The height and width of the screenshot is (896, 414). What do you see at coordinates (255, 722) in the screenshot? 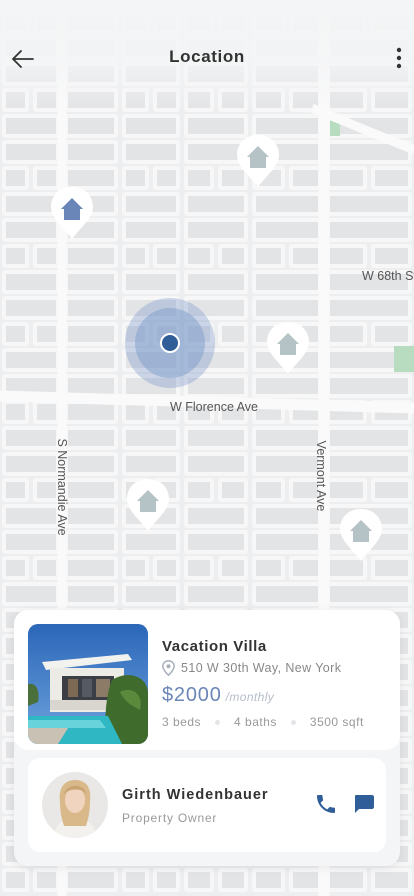
I see `baths-count: 4 baths` at bounding box center [255, 722].